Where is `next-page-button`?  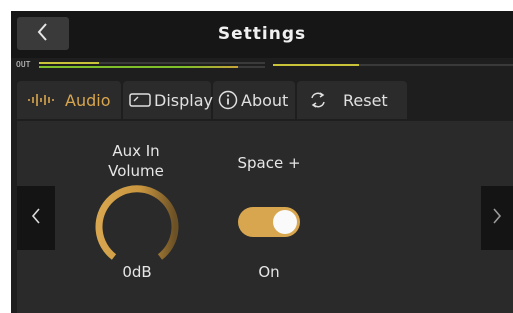
next-page-button is located at coordinates (497, 218).